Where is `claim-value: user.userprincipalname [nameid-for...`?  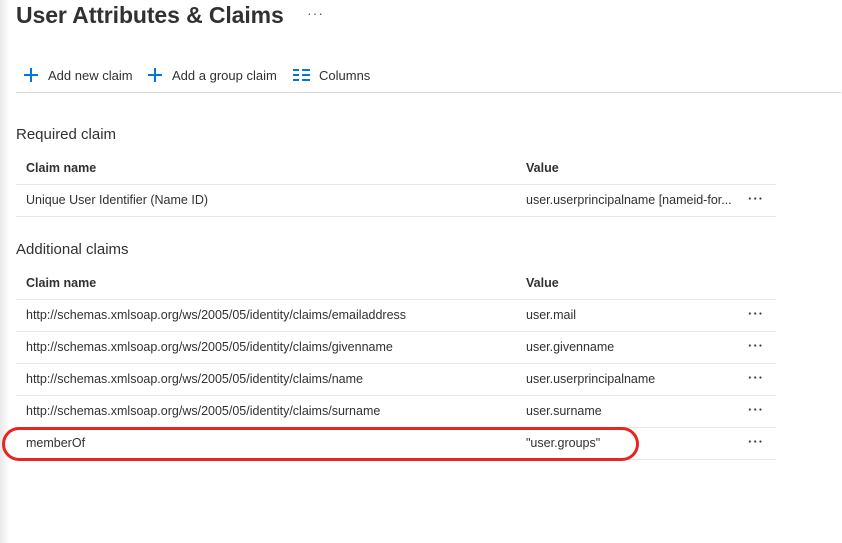
claim-value: user.userprincipalname [nameid-for... is located at coordinates (629, 200).